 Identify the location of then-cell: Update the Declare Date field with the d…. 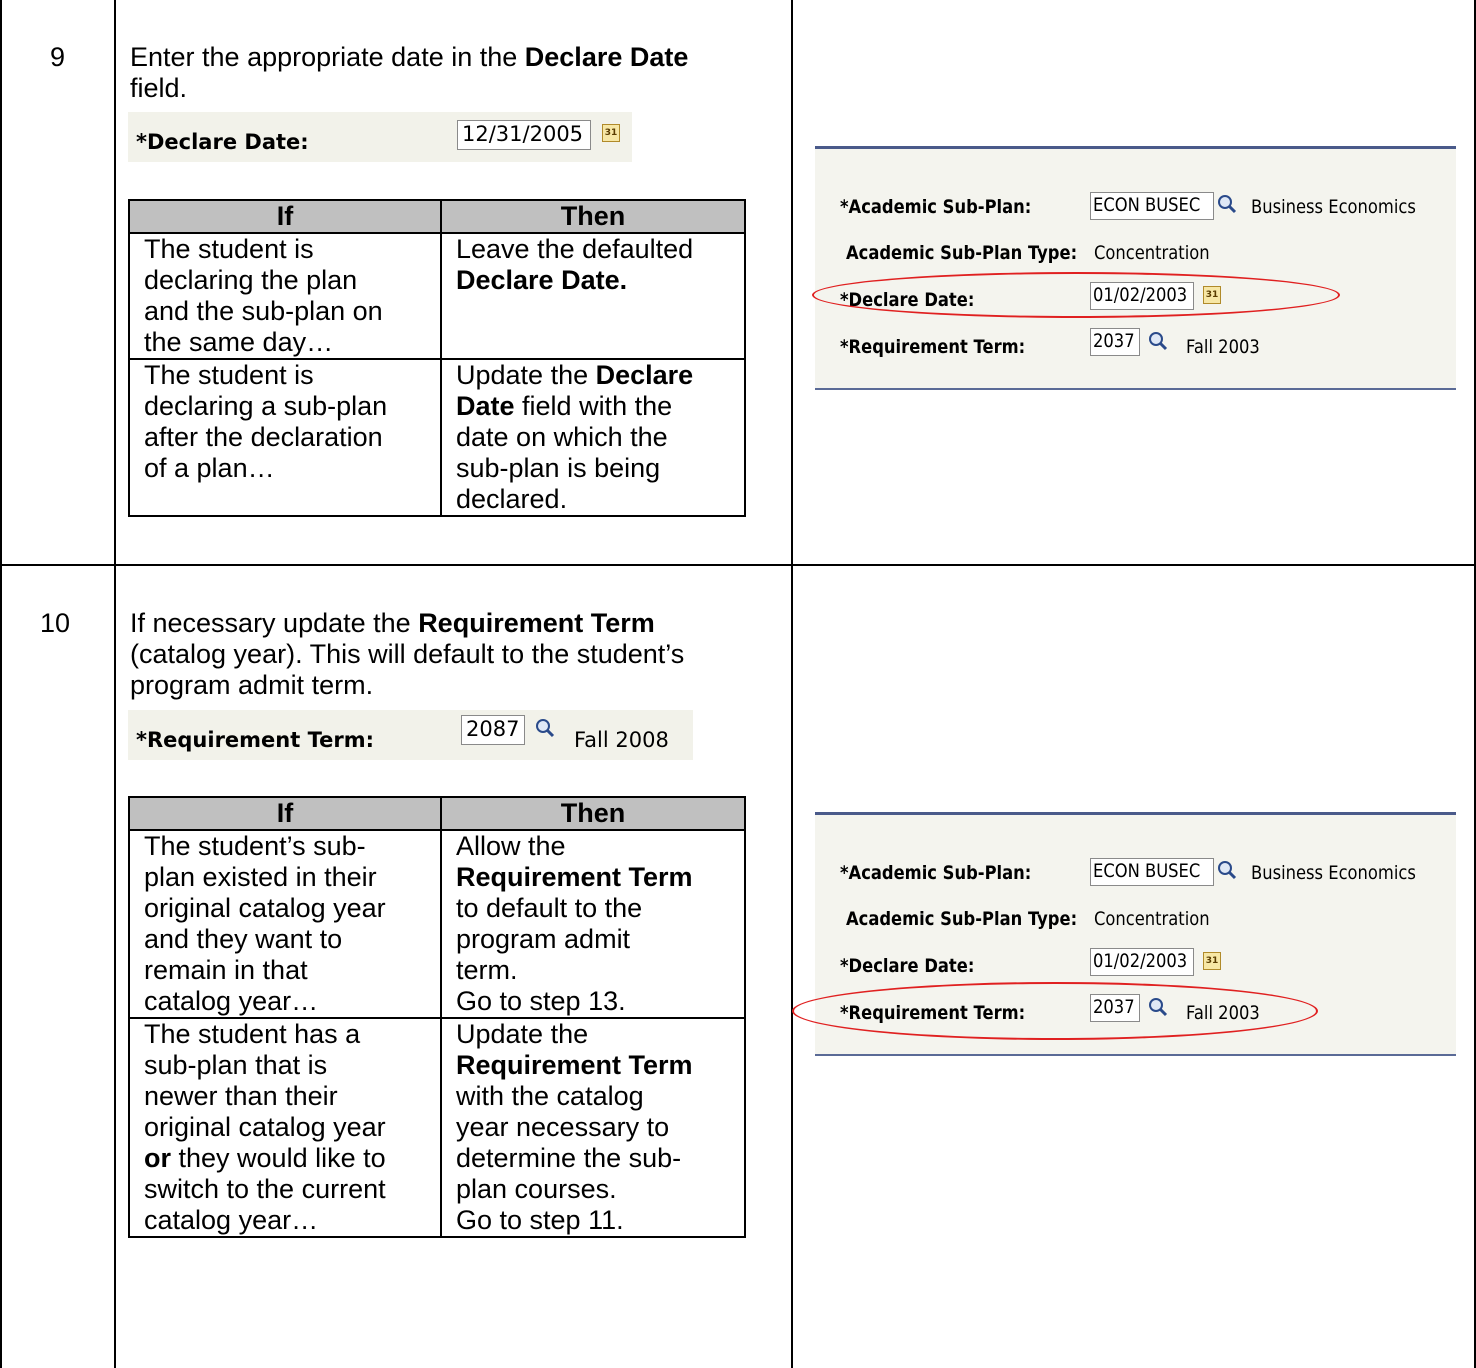
(593, 437).